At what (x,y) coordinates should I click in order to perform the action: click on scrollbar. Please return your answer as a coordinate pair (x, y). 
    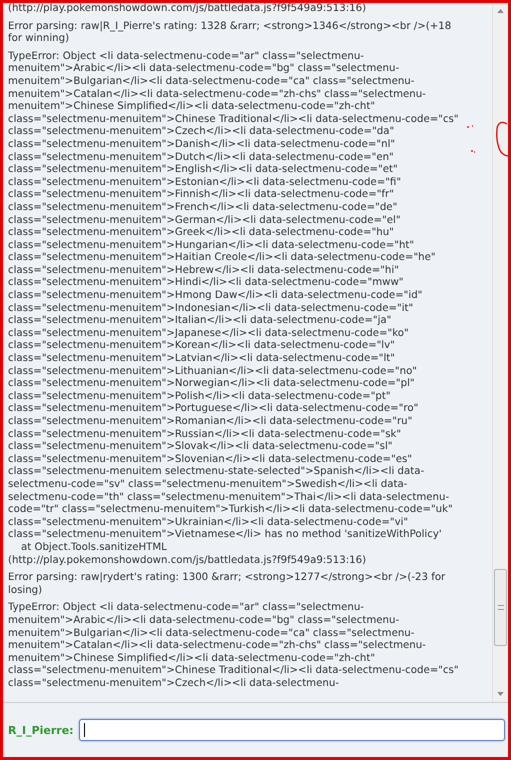
    Looking at the image, I should click on (500, 352).